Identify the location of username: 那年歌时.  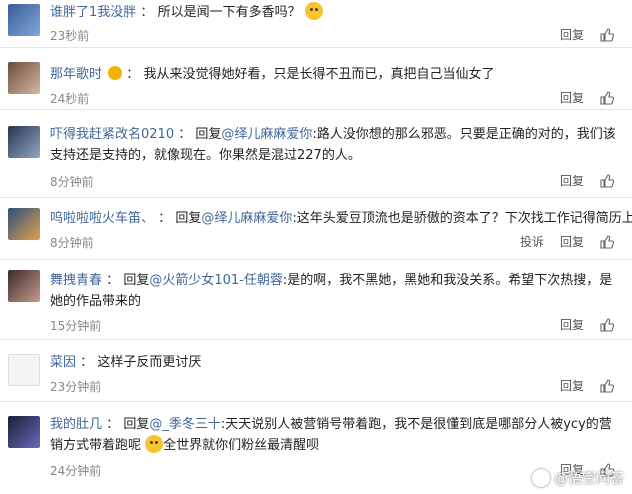
(76, 74).